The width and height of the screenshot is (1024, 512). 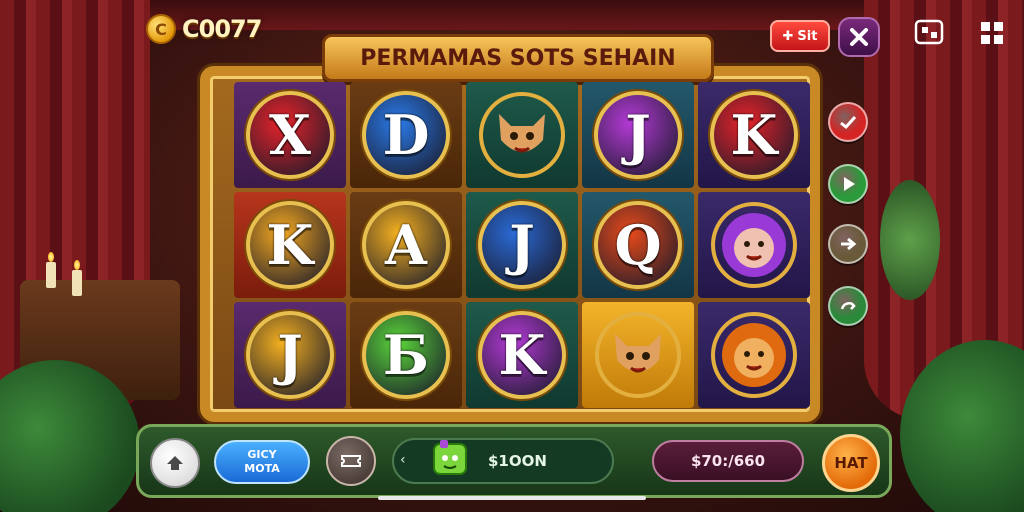 I want to click on coin-balance: C C0077, so click(x=204, y=29).